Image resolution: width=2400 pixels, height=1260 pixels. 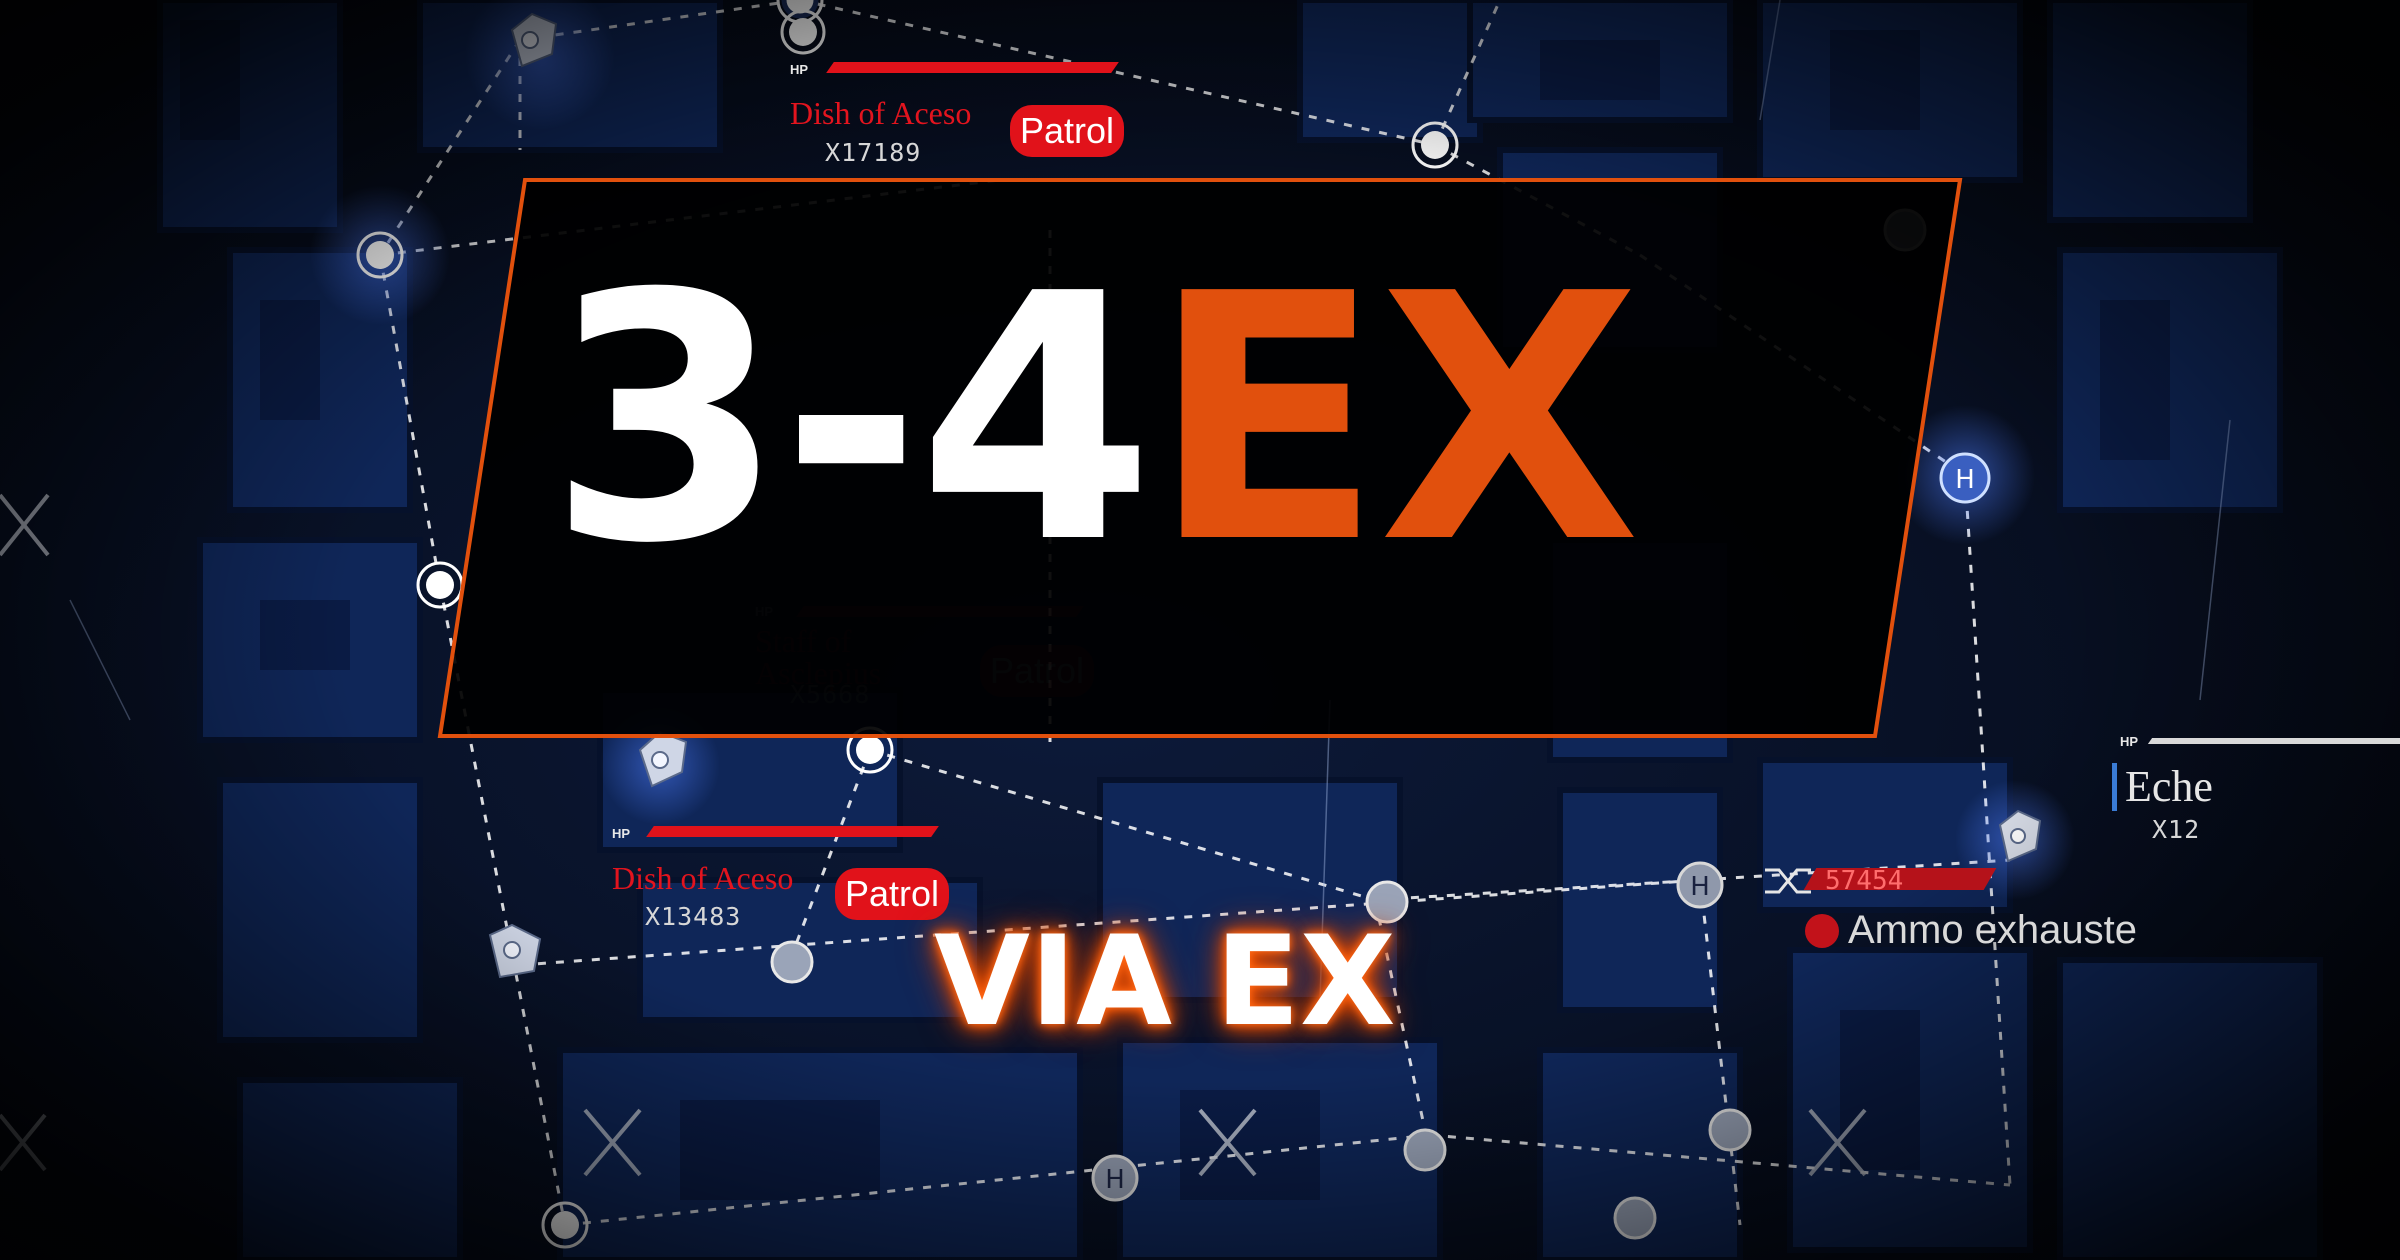 I want to click on subtitle: VIA EX, so click(x=1165, y=982).